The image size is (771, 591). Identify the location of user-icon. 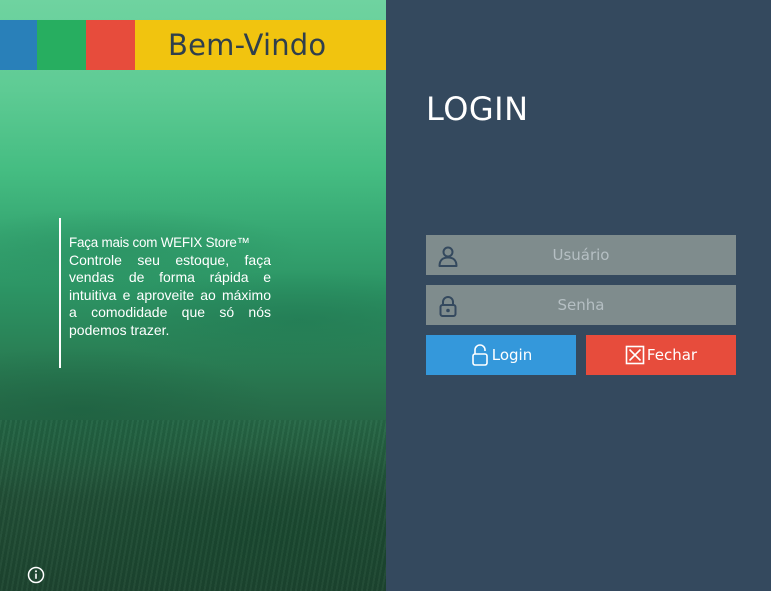
(448, 256).